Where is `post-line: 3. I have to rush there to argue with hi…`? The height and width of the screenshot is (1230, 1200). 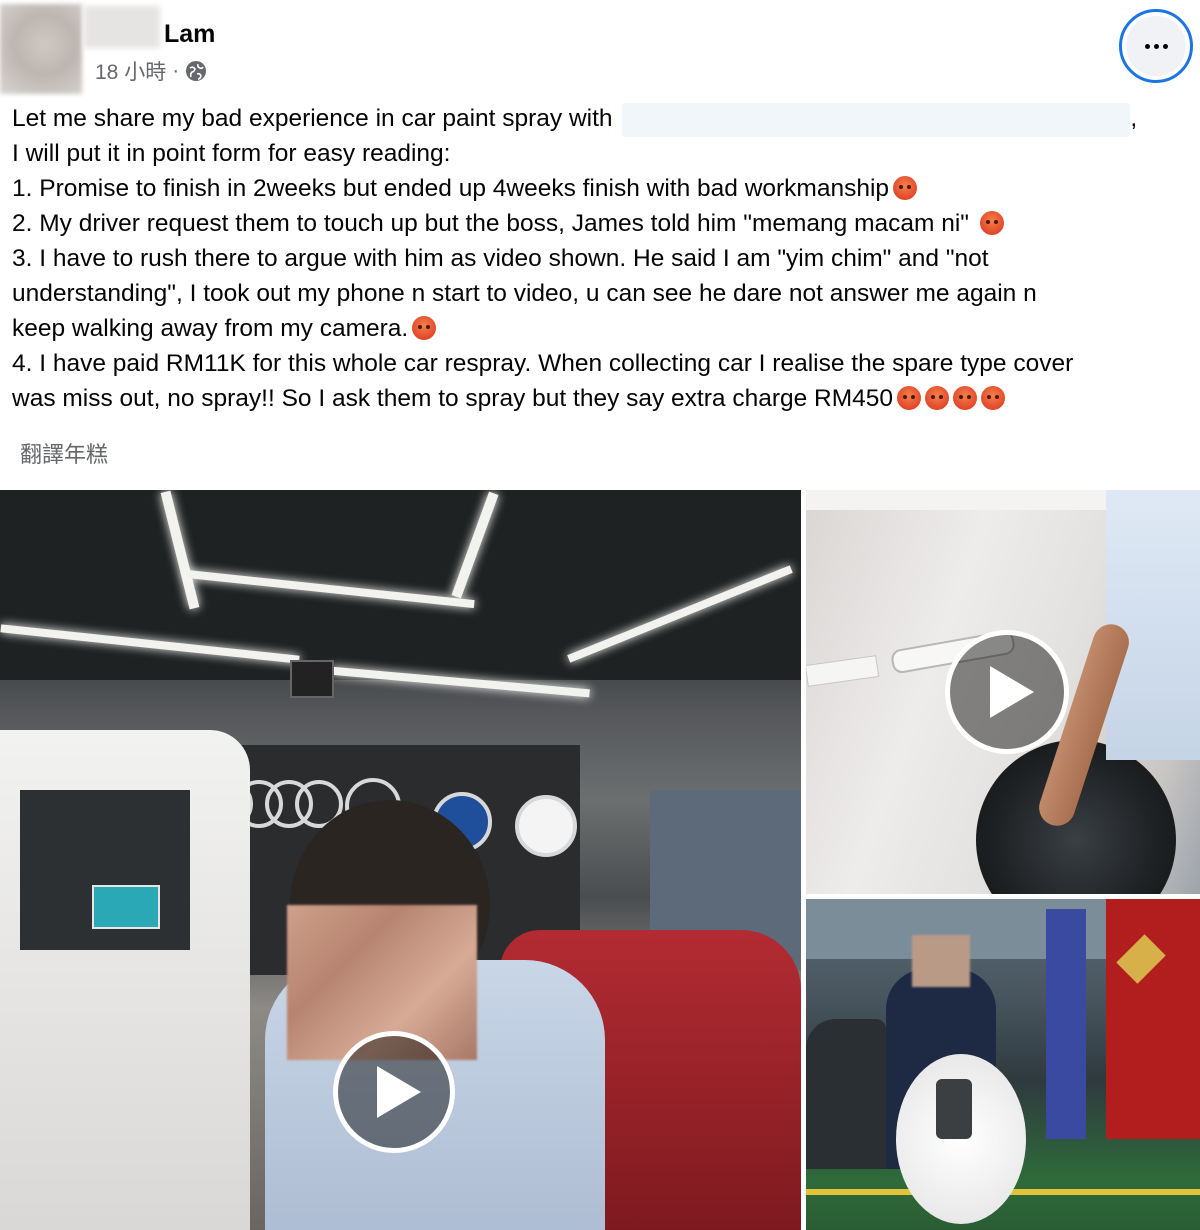 post-line: 3. I have to rush there to argue with hi… is located at coordinates (500, 258).